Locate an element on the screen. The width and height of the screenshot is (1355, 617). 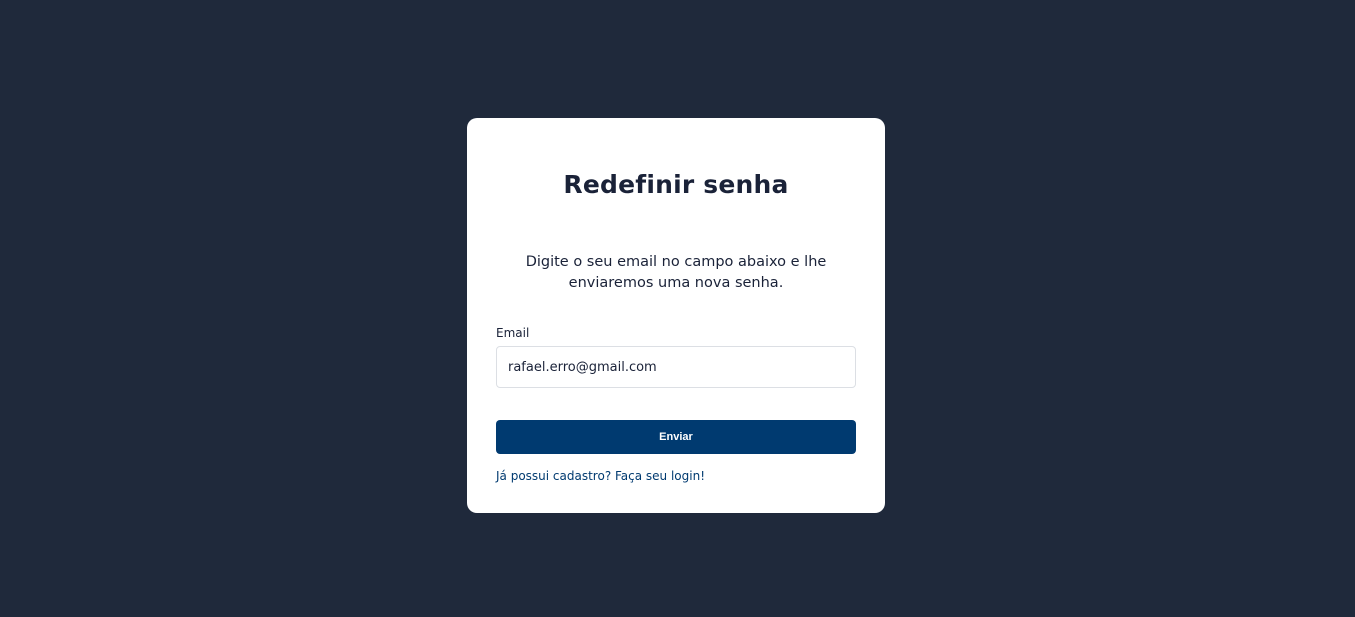
submit-button: Enviar is located at coordinates (676, 437).